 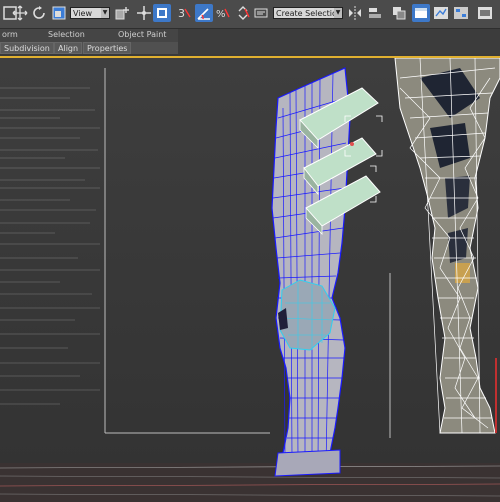 What do you see at coordinates (20, 13) in the screenshot?
I see `select-move-icon` at bounding box center [20, 13].